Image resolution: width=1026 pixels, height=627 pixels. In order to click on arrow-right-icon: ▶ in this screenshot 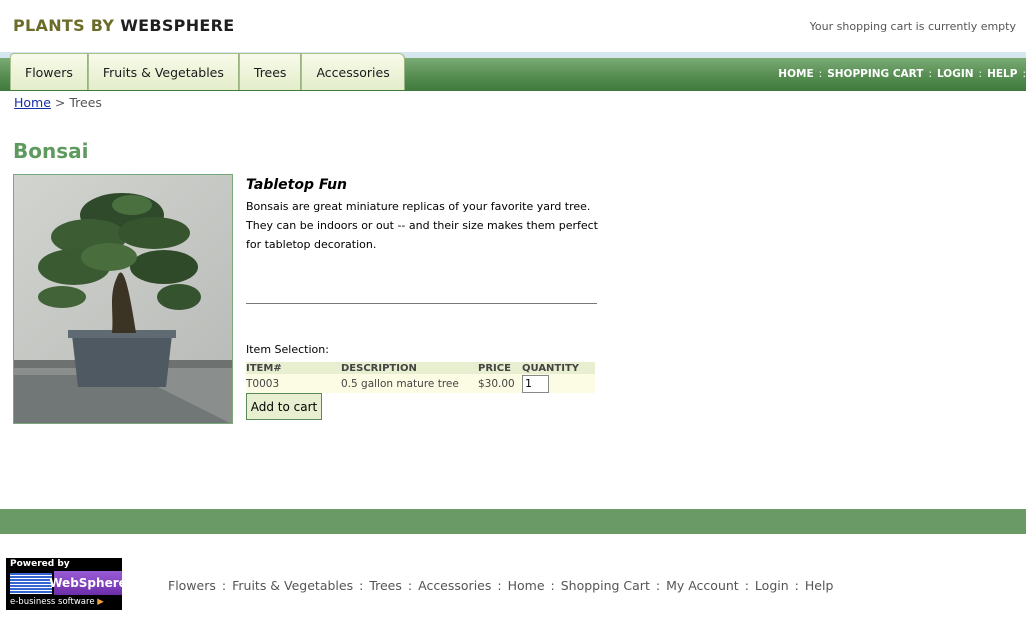, I will do `click(100, 602)`.